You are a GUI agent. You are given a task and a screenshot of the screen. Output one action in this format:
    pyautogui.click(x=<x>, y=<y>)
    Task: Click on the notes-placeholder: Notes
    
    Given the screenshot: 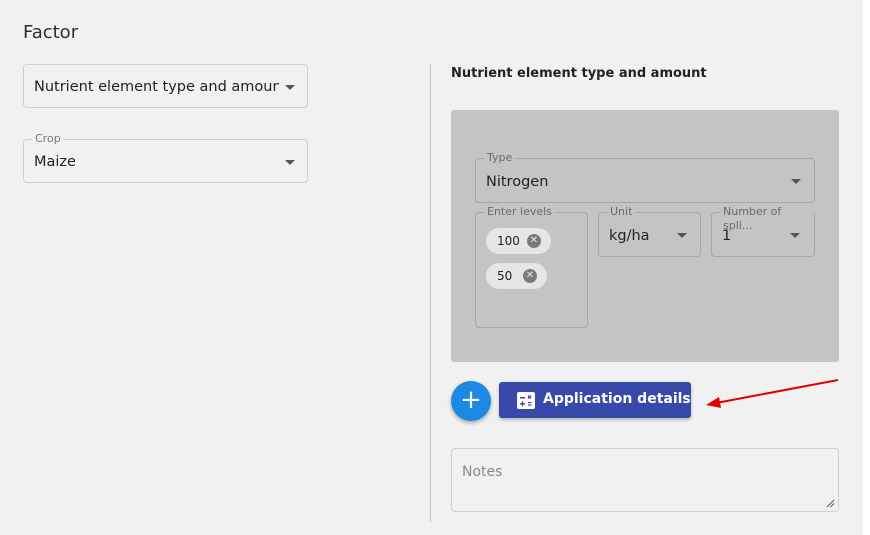 What is the action you would take?
    pyautogui.click(x=482, y=472)
    